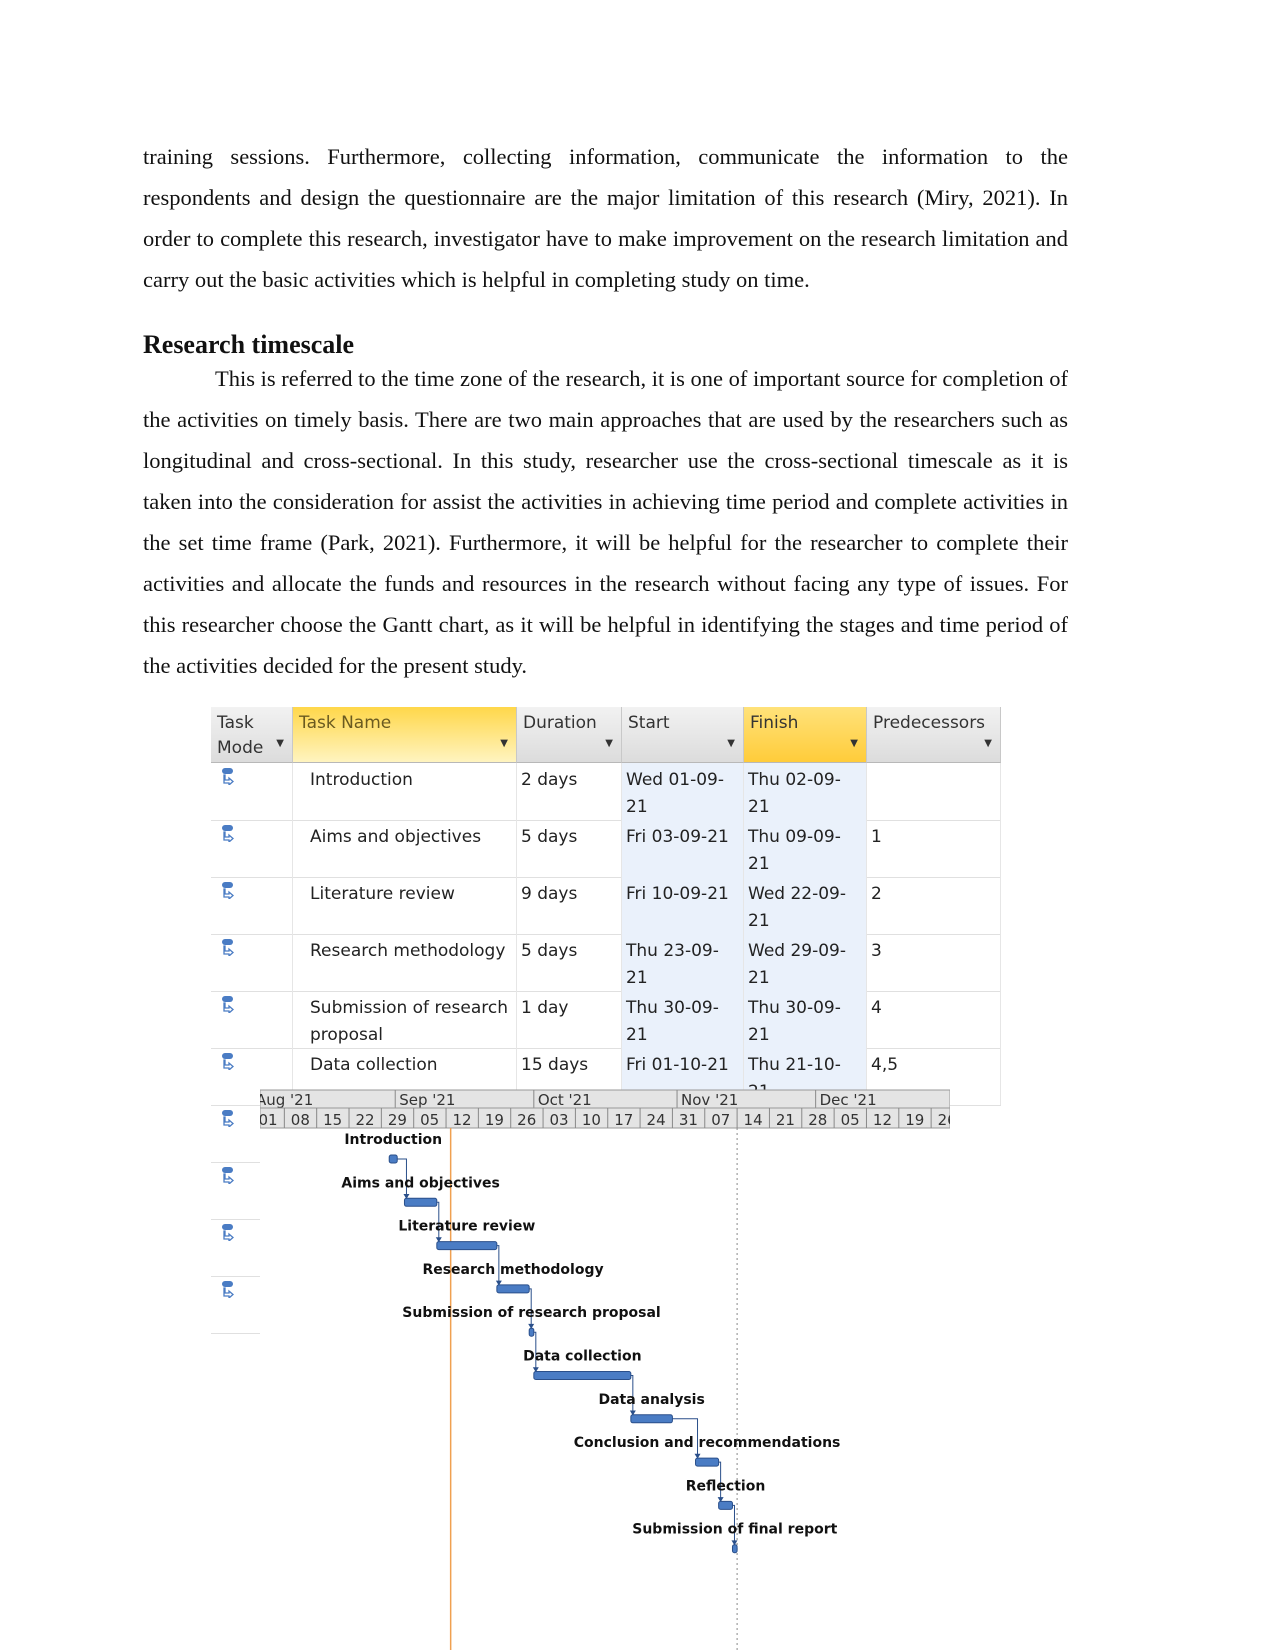 The image size is (1275, 1650). Describe the element at coordinates (408, 951) in the screenshot. I see `cell-name: Research methodology` at that location.